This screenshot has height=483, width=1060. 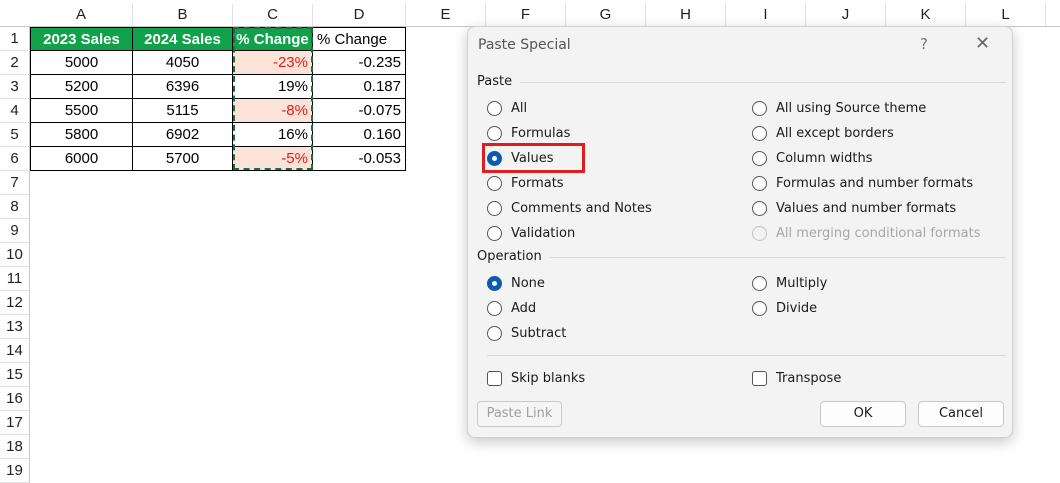 I want to click on paste-link-button: Paste Link, so click(x=519, y=414).